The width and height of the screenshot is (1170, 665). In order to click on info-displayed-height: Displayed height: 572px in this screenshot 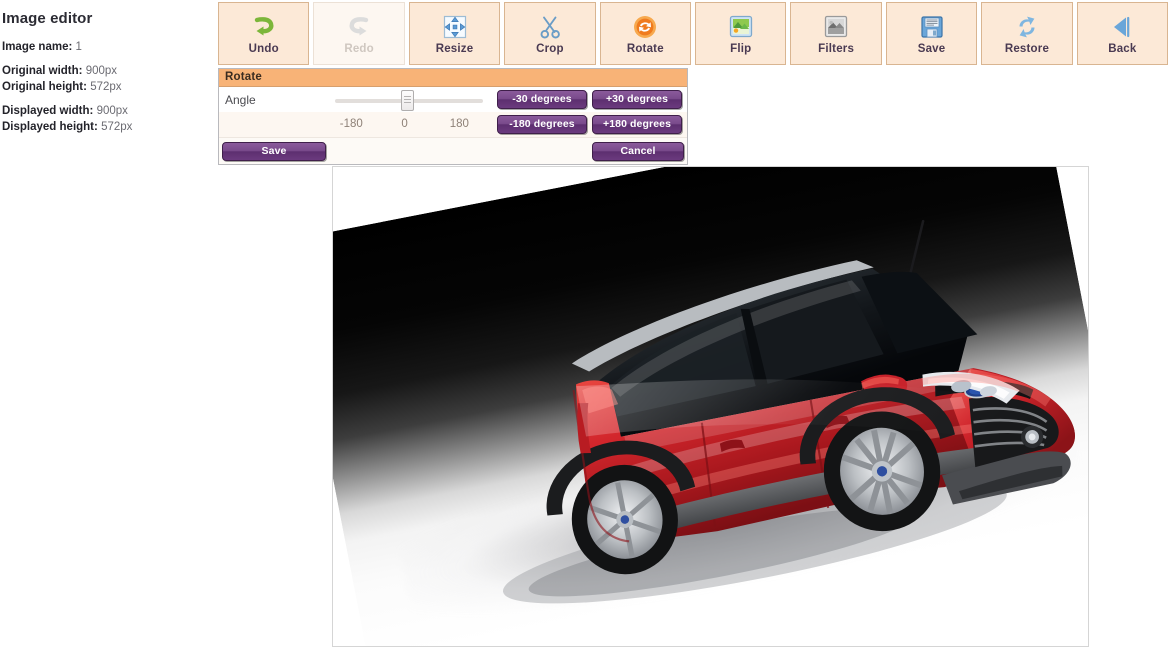, I will do `click(106, 127)`.